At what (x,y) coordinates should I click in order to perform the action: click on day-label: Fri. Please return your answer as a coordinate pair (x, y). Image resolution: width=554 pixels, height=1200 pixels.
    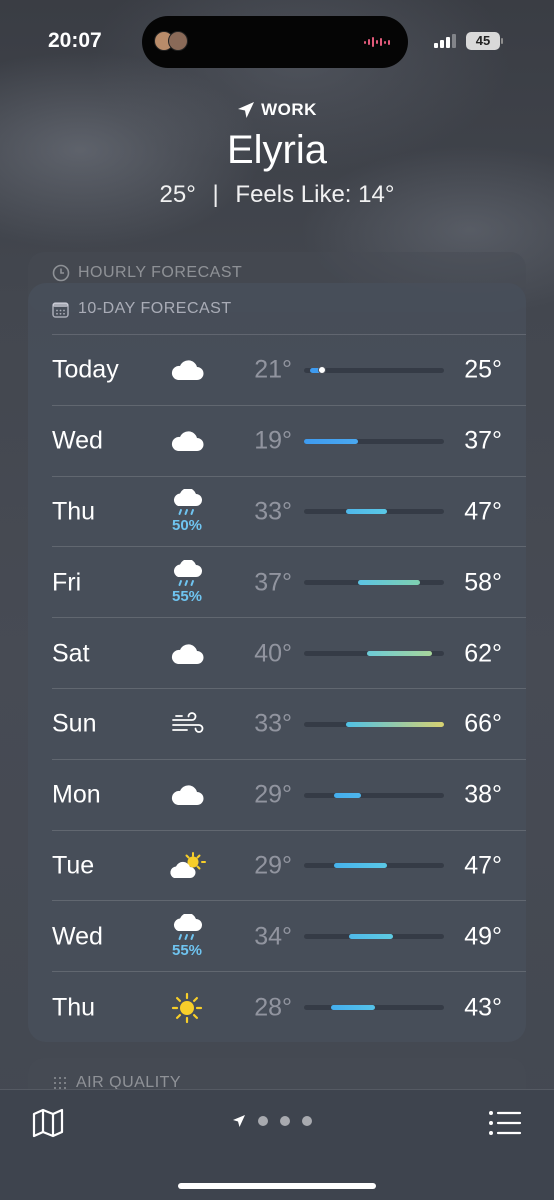
    Looking at the image, I should click on (67, 582).